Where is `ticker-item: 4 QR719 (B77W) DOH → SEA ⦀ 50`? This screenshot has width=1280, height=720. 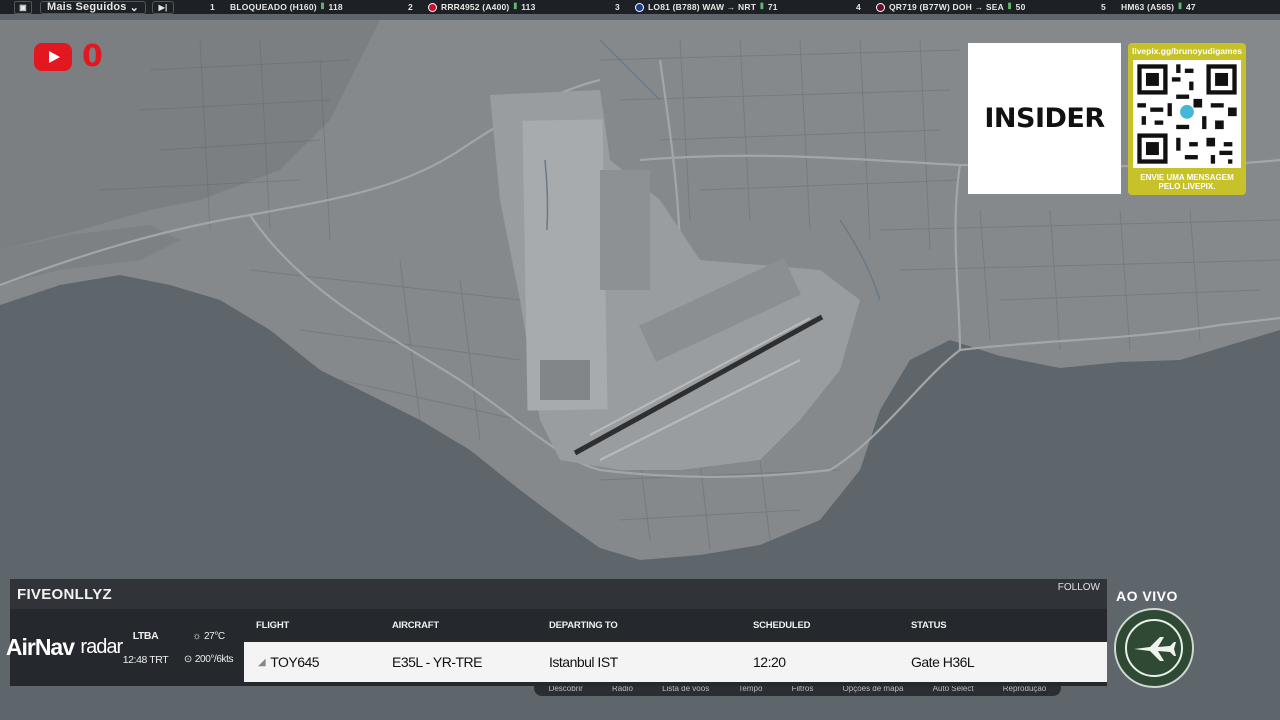 ticker-item: 4 QR719 (B77W) DOH → SEA ⦀ 50 is located at coordinates (941, 7).